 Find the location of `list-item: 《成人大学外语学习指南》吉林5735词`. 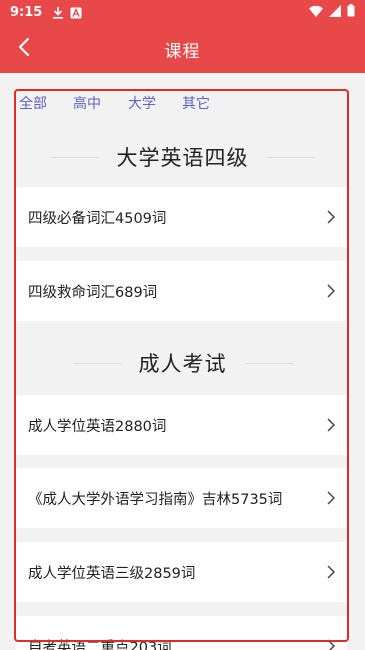

list-item: 《成人大学外语学习指南》吉林5735词 is located at coordinates (181, 498).